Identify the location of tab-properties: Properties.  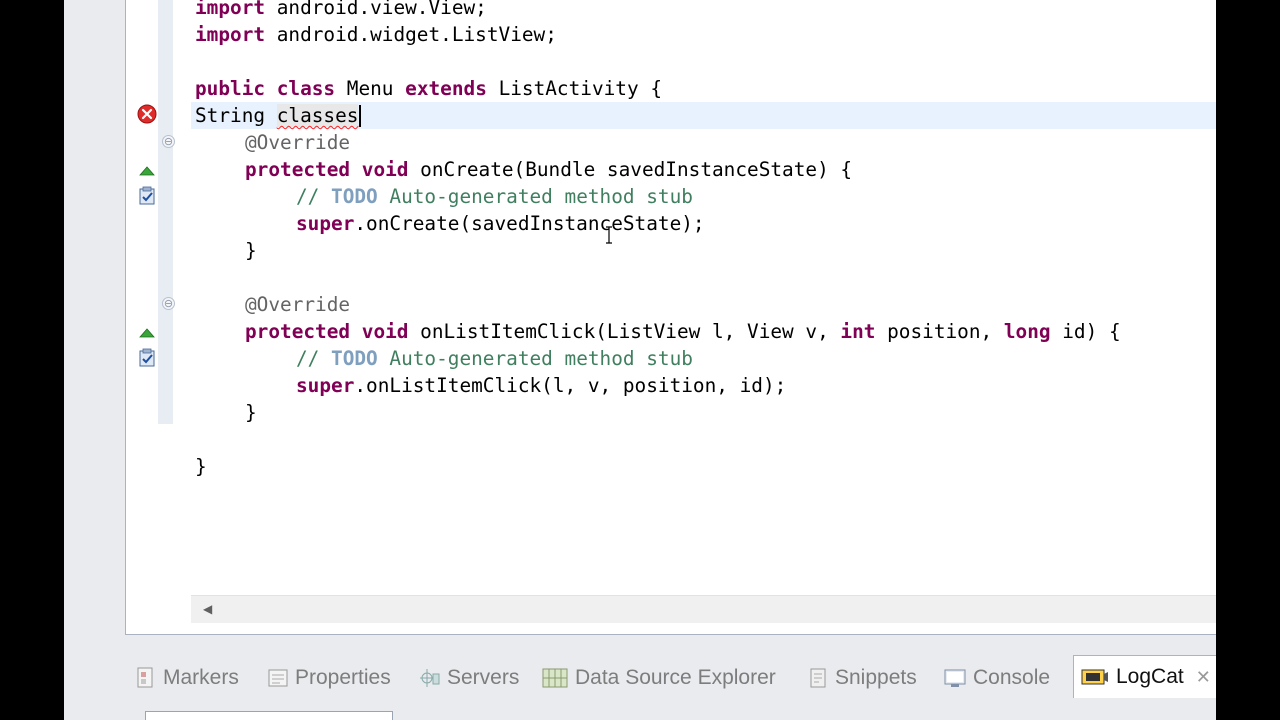
(329, 678).